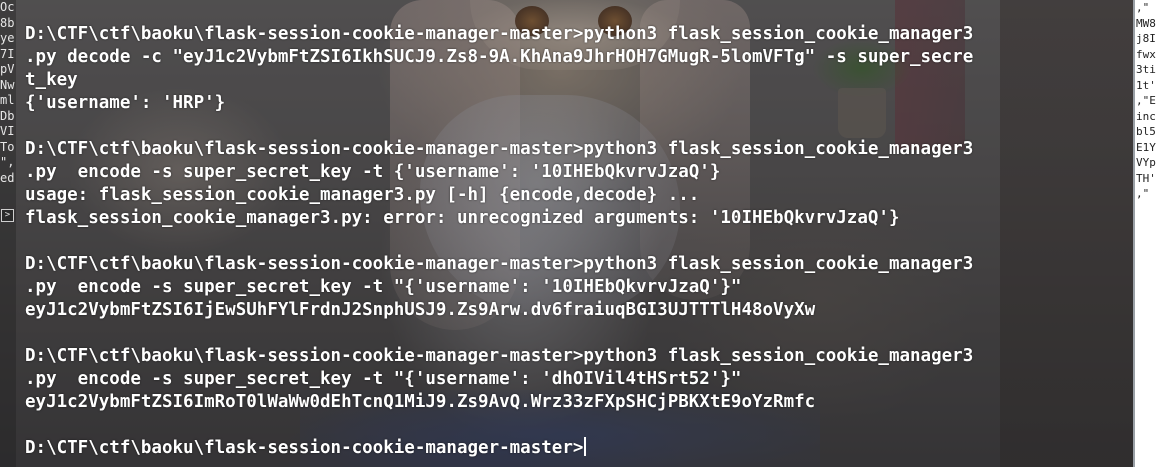 This screenshot has height=467, width=1158. I want to click on right-pane-line: TH', so click(1146, 178).